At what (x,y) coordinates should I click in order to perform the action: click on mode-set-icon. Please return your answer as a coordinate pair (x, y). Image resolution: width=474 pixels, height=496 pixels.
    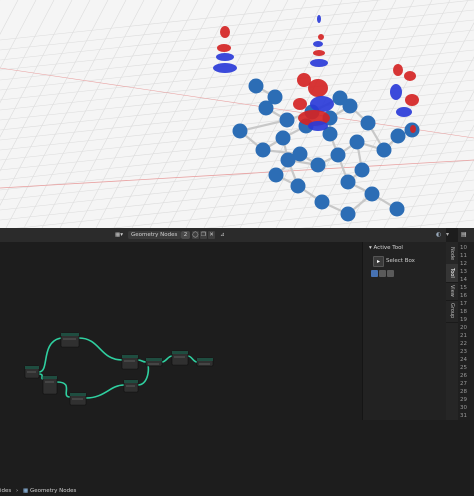
    Looking at the image, I should click on (374, 273).